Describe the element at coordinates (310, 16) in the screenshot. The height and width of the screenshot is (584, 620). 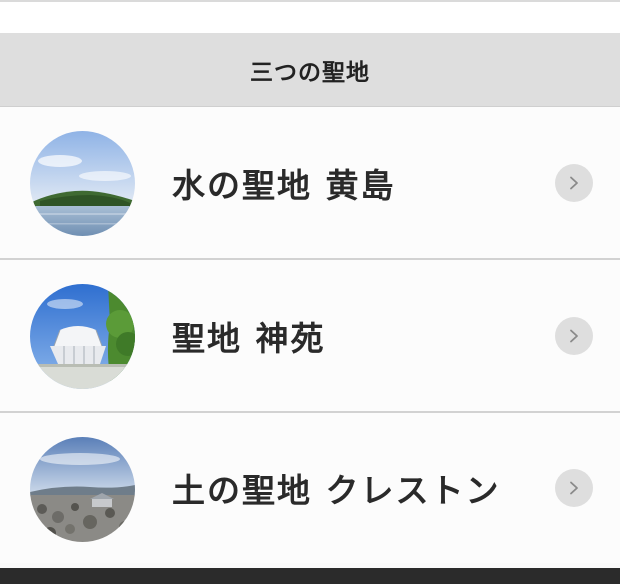
I see `top-strip` at that location.